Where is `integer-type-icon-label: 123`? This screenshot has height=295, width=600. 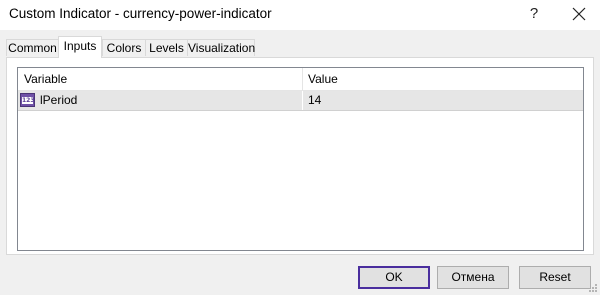 integer-type-icon-label: 123 is located at coordinates (28, 100).